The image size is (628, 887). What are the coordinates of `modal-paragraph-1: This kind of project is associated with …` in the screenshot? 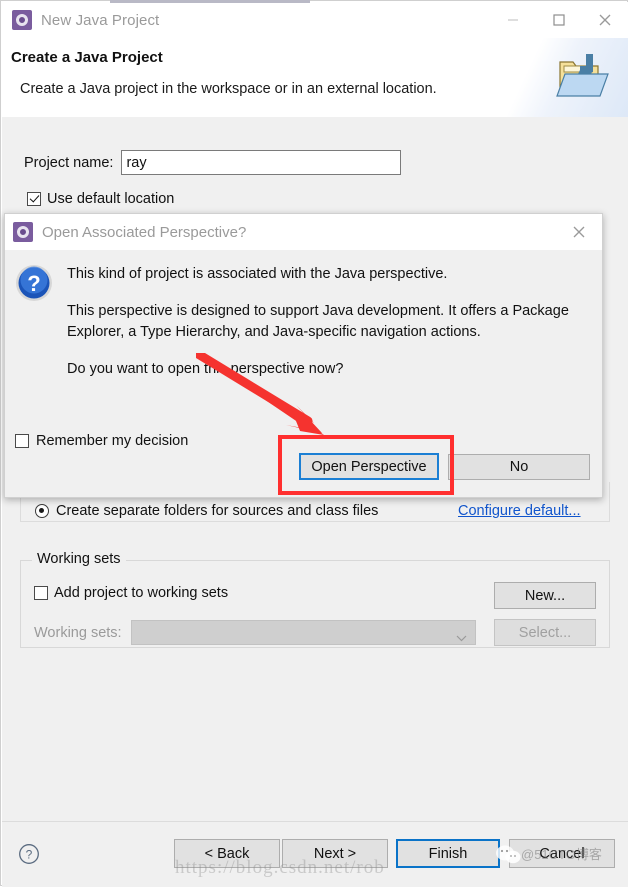 It's located at (257, 274).